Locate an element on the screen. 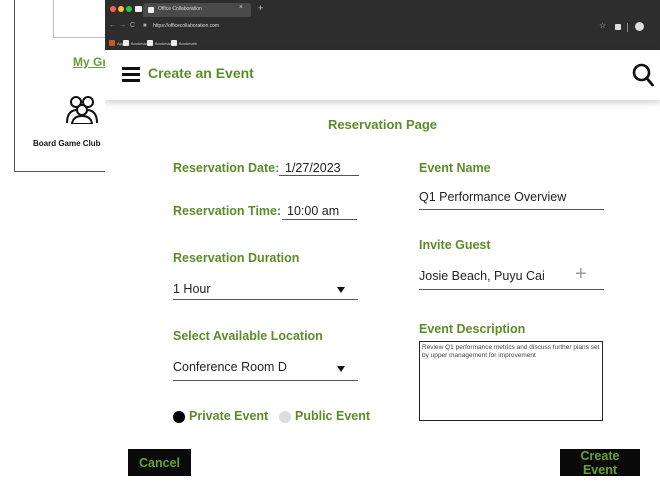 Image resolution: width=660 pixels, height=487 pixels. forward-icon: → is located at coordinates (122, 25).